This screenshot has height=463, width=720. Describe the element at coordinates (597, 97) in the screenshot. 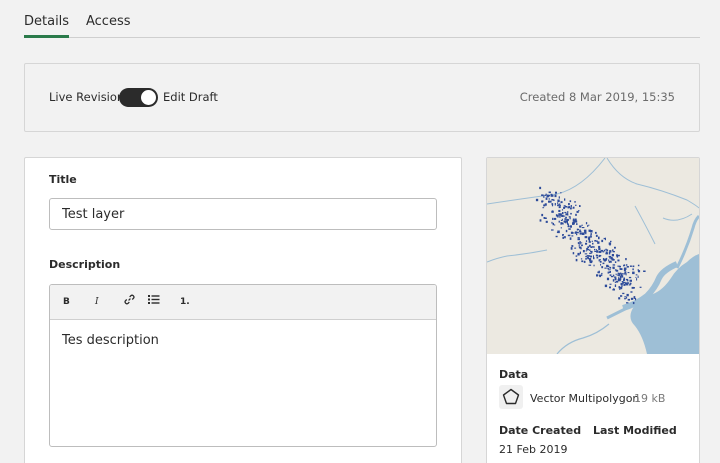

I see `created-timestamp: Created 8 Mar 2019, 15:35` at that location.